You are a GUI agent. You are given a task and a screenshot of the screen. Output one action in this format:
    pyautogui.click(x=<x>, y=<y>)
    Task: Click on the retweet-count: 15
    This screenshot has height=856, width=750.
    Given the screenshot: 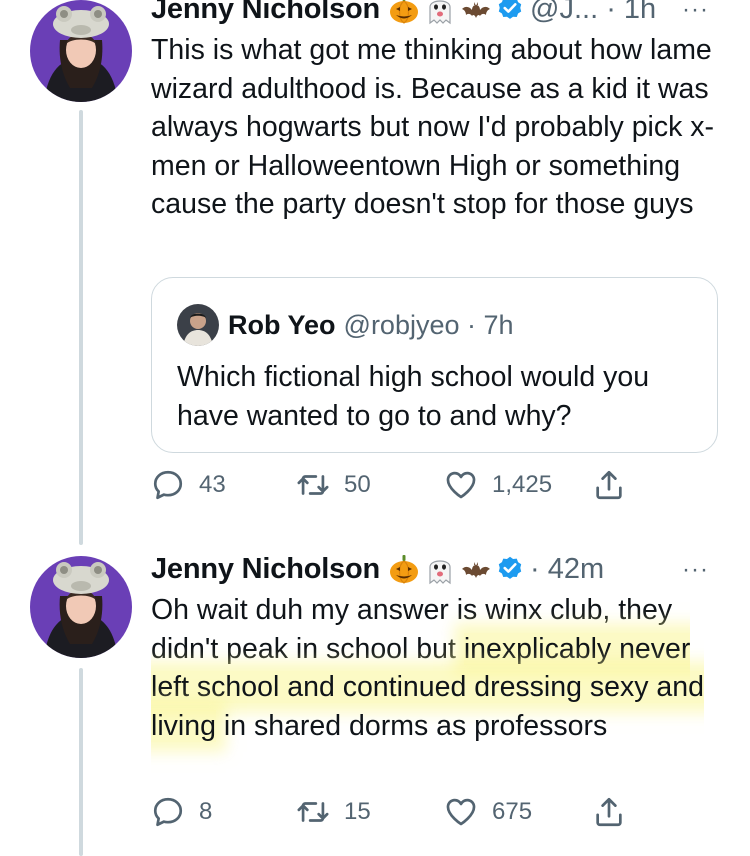 What is the action you would take?
    pyautogui.click(x=357, y=811)
    